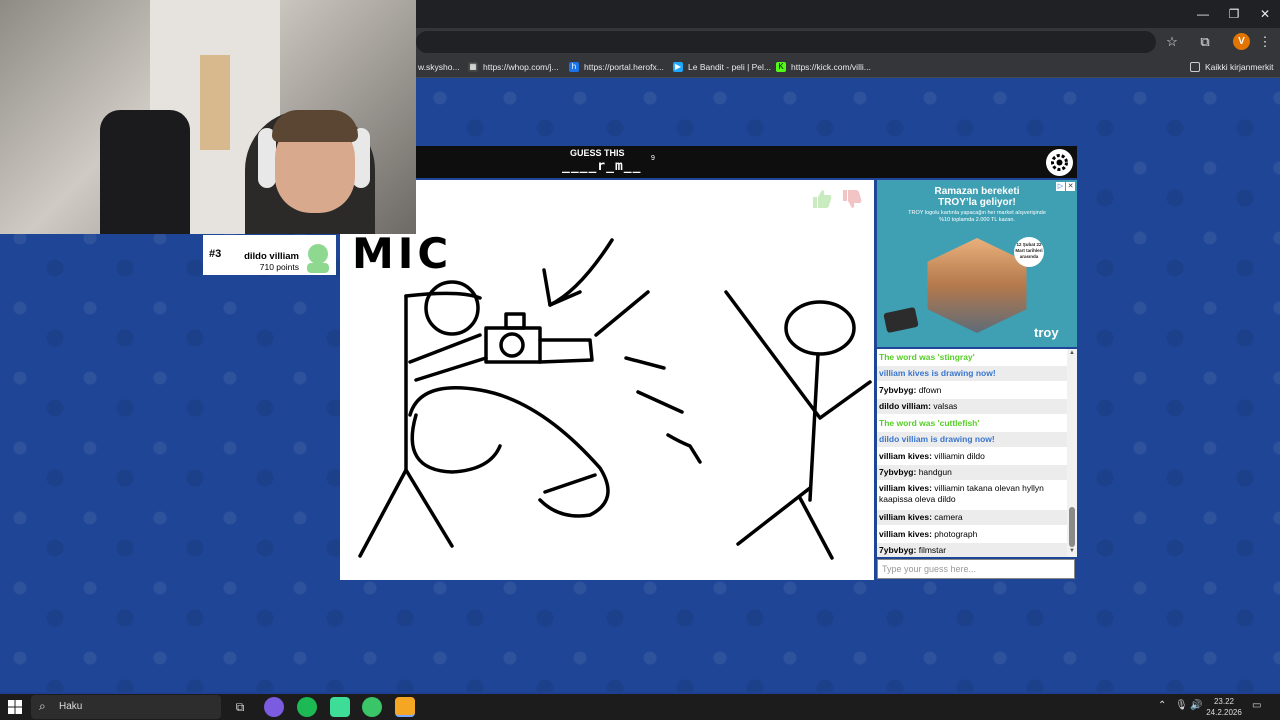  What do you see at coordinates (1059, 162) in the screenshot?
I see `settings-gear-icon` at bounding box center [1059, 162].